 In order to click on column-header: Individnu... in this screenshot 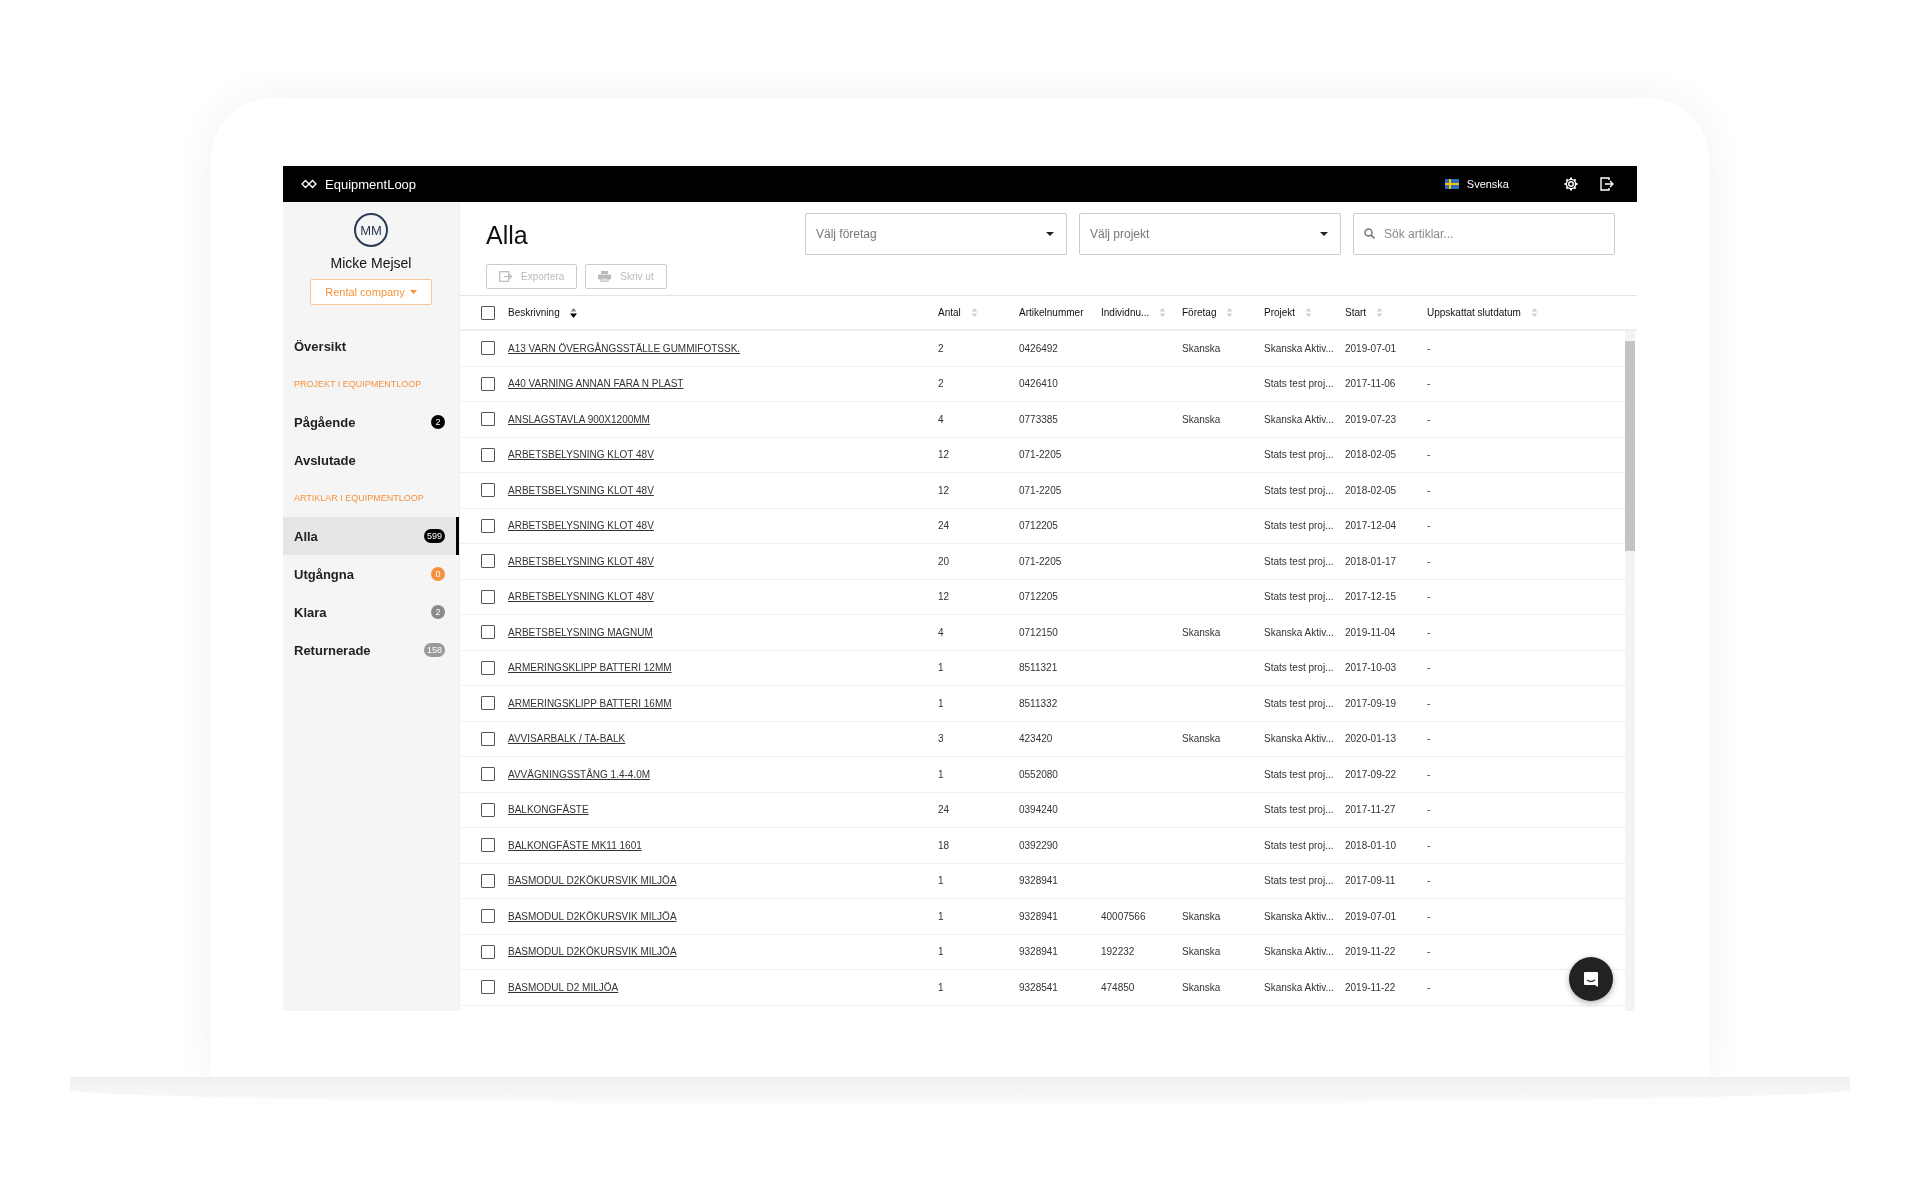, I will do `click(1134, 312)`.